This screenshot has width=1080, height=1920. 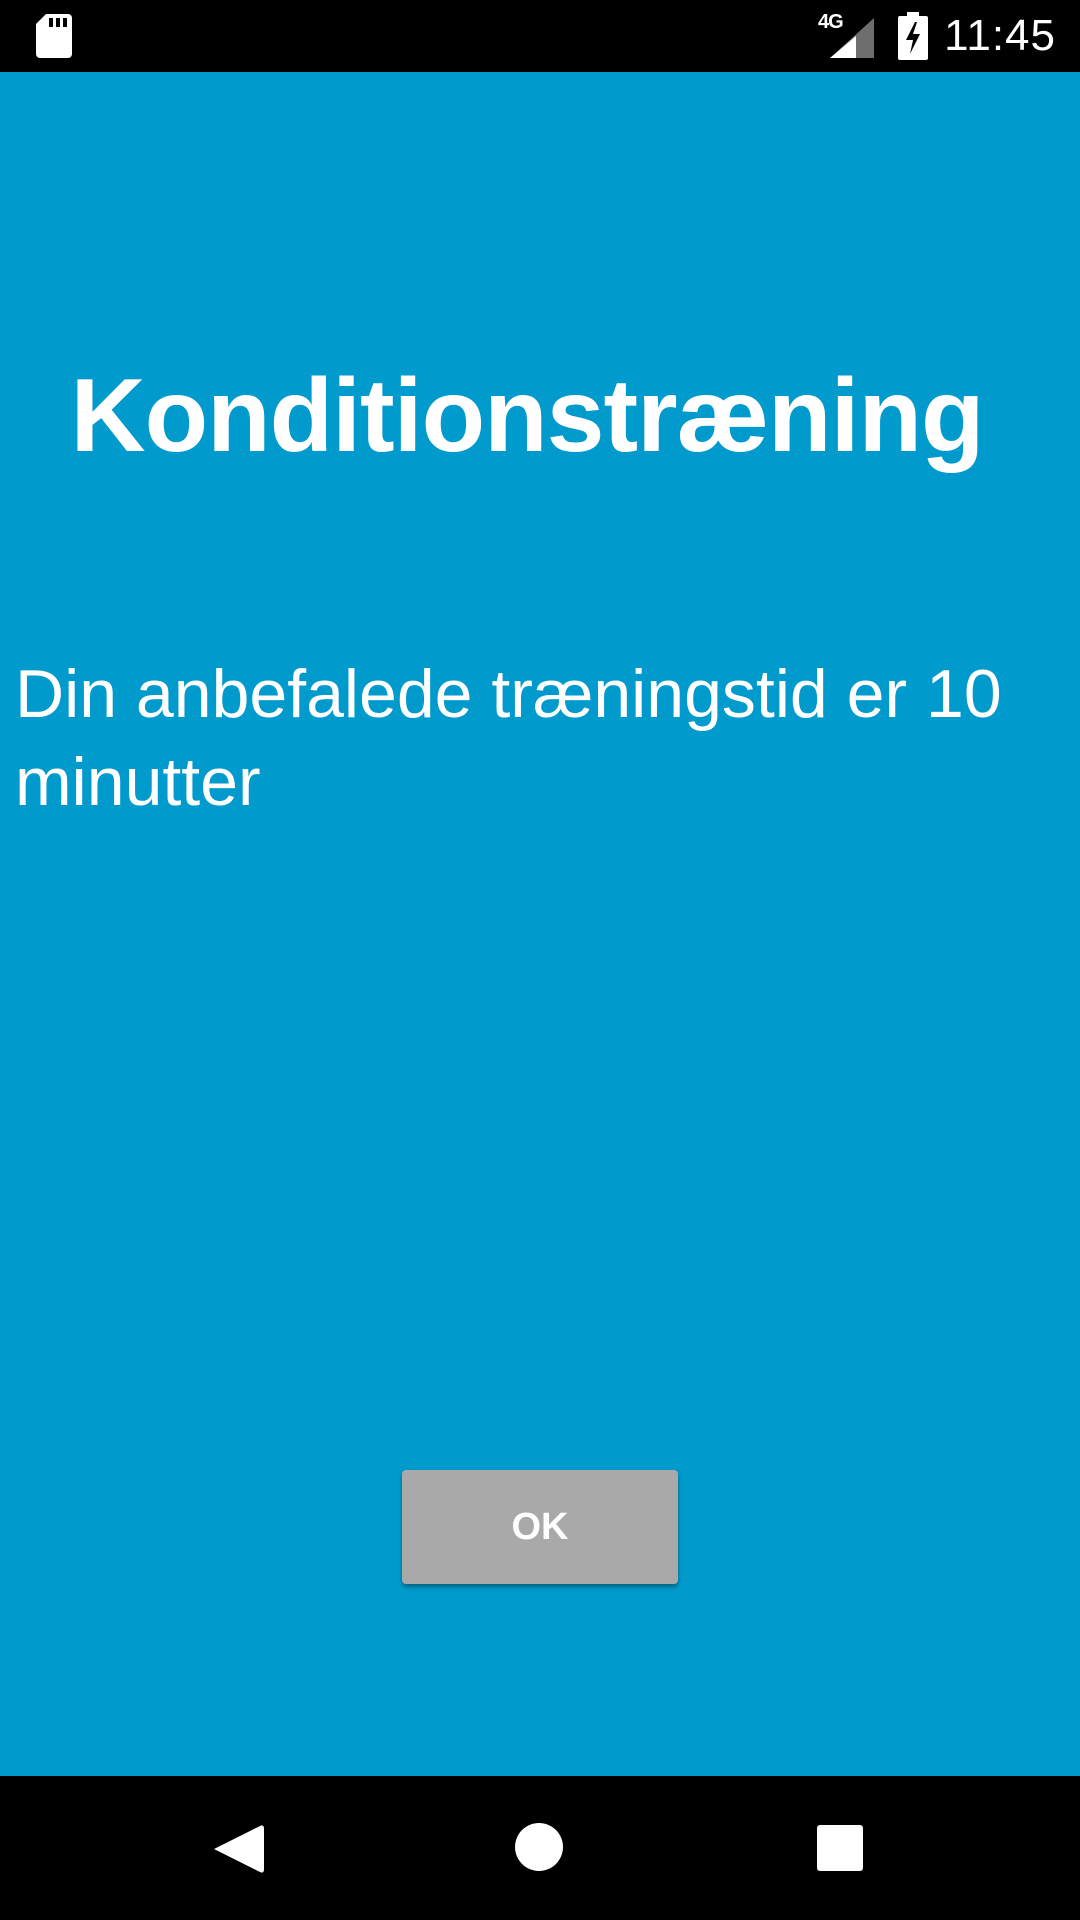 What do you see at coordinates (540, 1527) in the screenshot?
I see `ok-button: OK` at bounding box center [540, 1527].